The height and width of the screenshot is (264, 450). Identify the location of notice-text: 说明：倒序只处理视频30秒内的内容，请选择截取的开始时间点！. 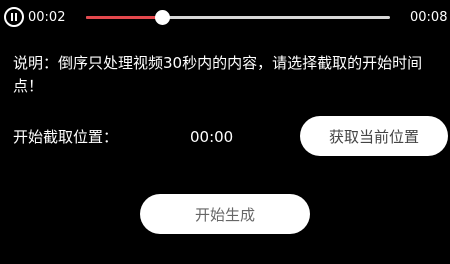
(218, 74).